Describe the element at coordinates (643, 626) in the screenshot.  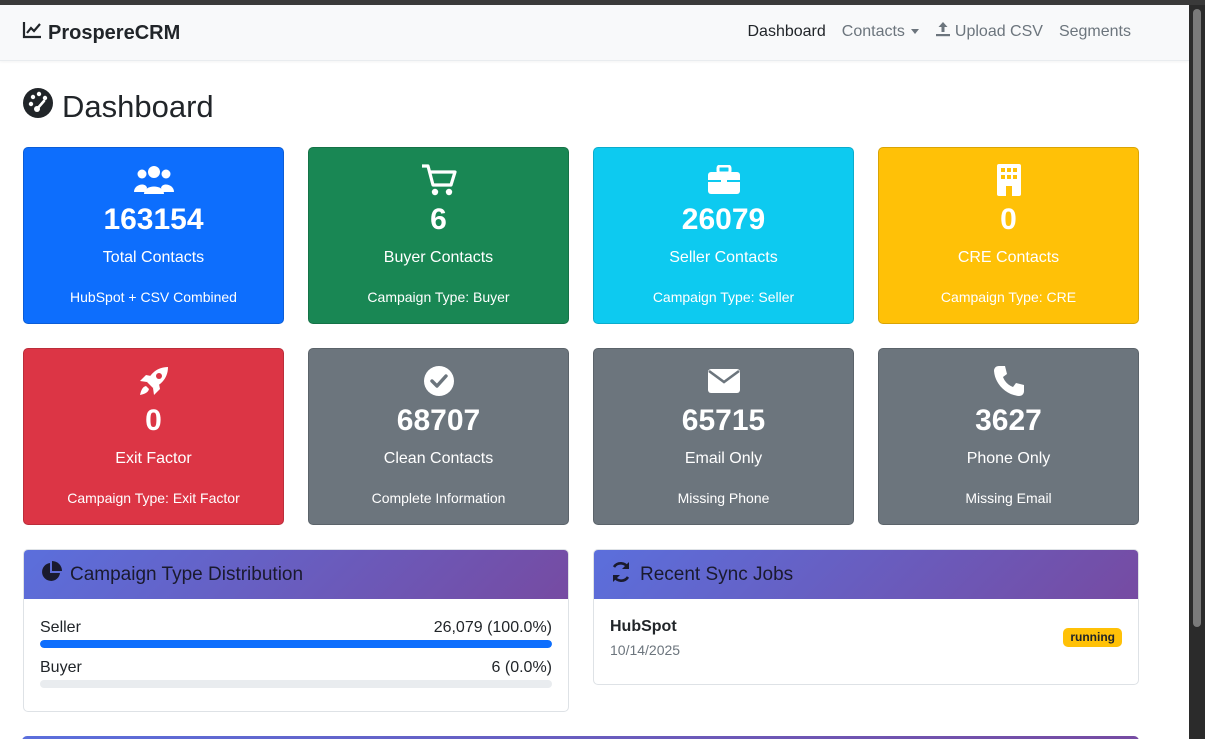
I see `sync-job-name: HubSpot` at that location.